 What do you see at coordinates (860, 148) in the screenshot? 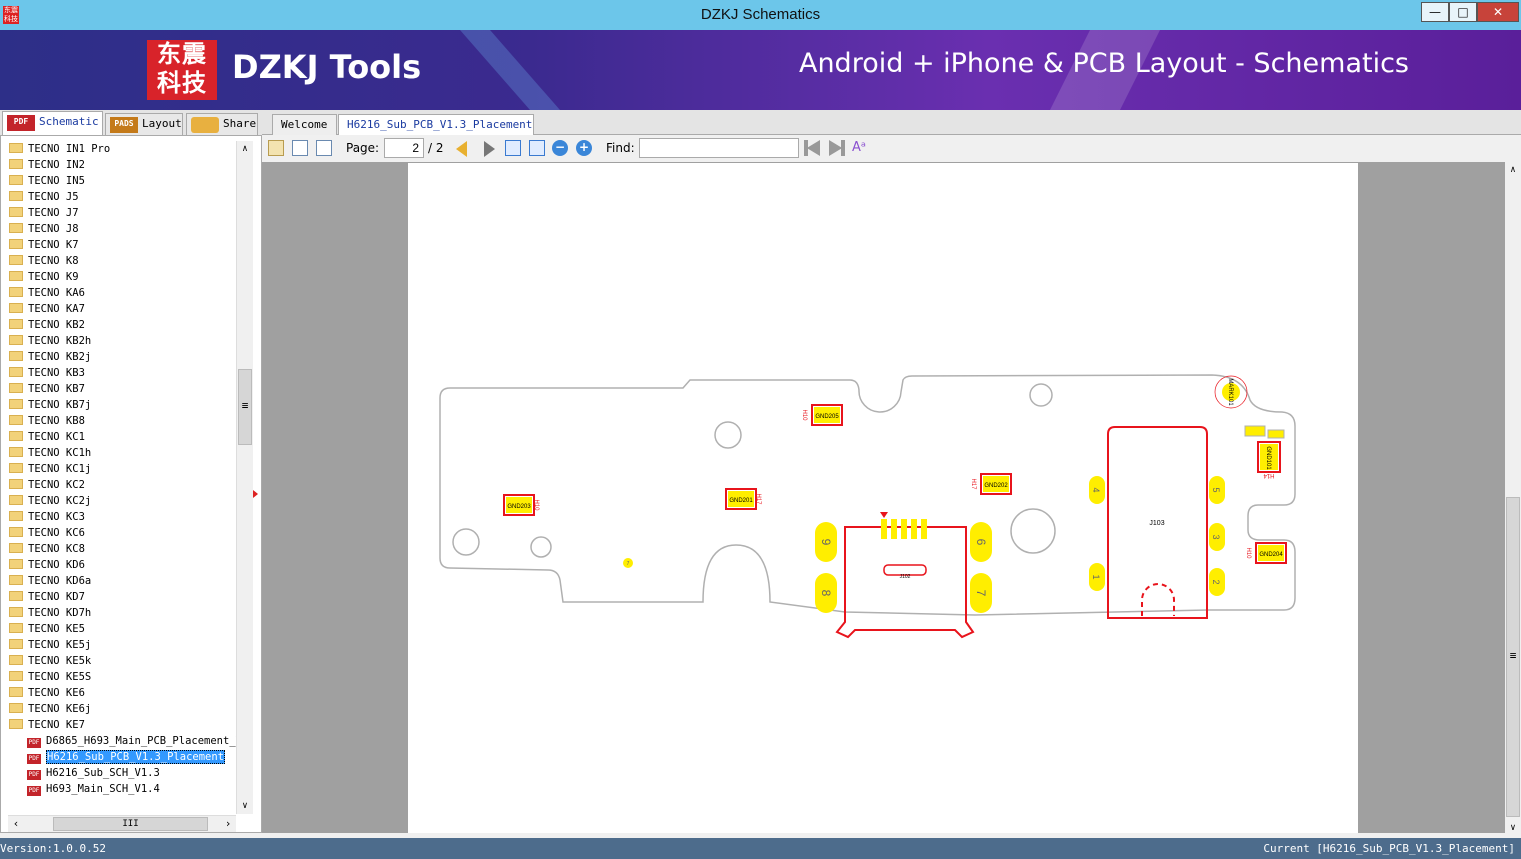
I see `text-options-icon: Aᵃ` at bounding box center [860, 148].